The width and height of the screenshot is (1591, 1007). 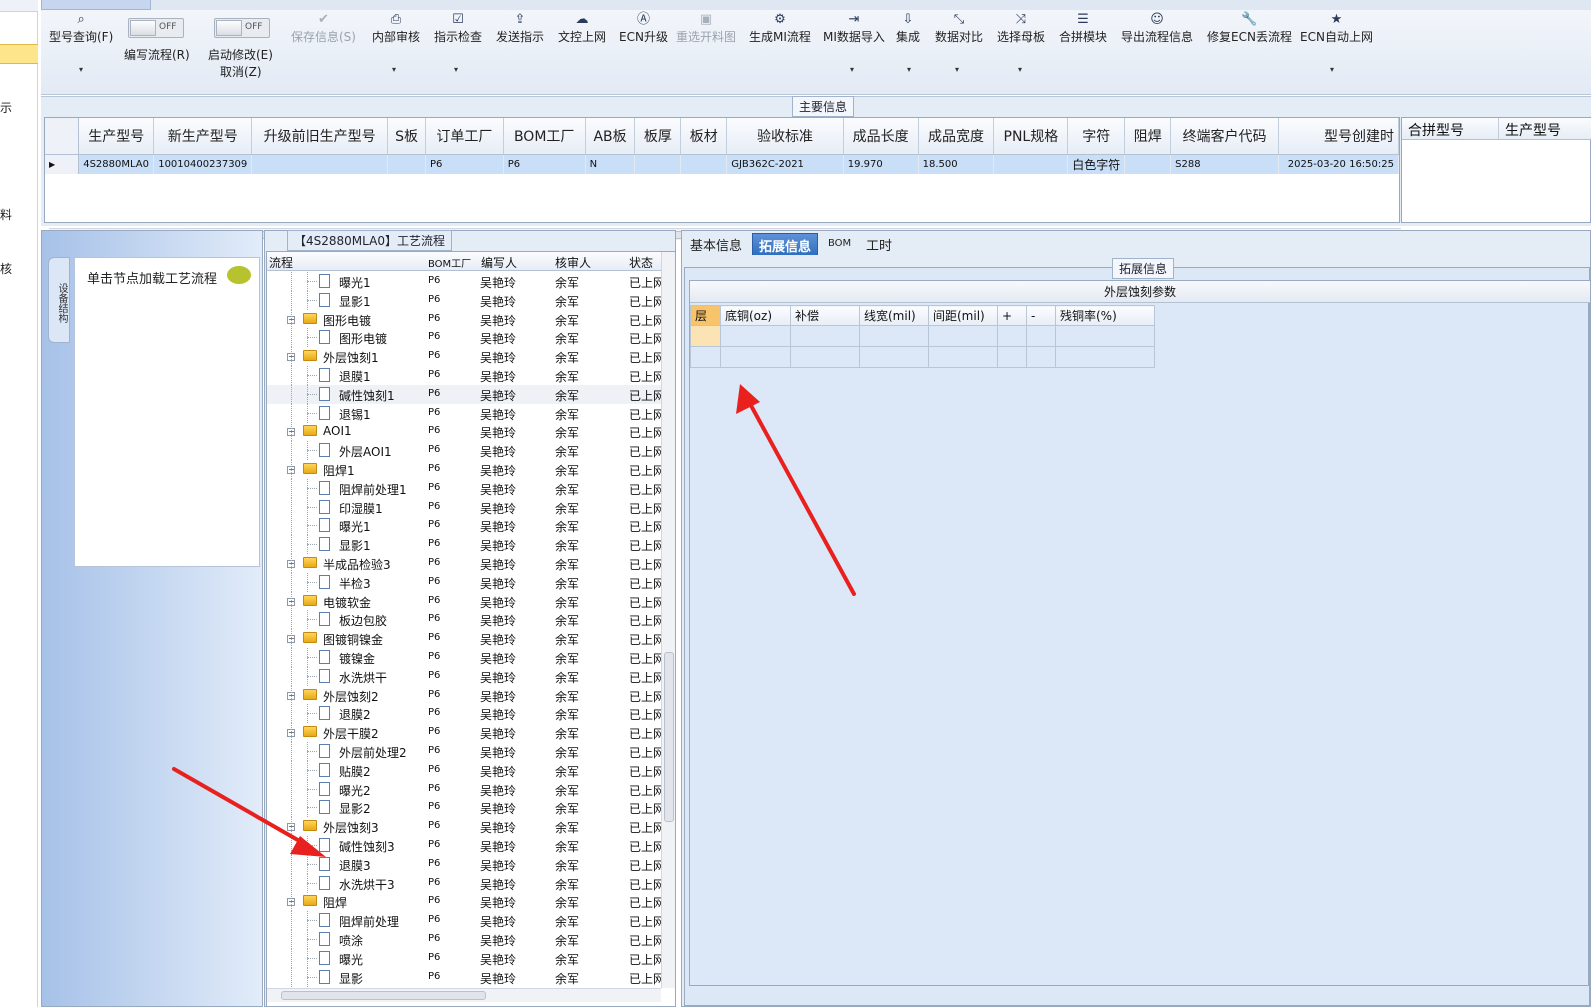 I want to click on horizontal-scrollbar, so click(x=464, y=995).